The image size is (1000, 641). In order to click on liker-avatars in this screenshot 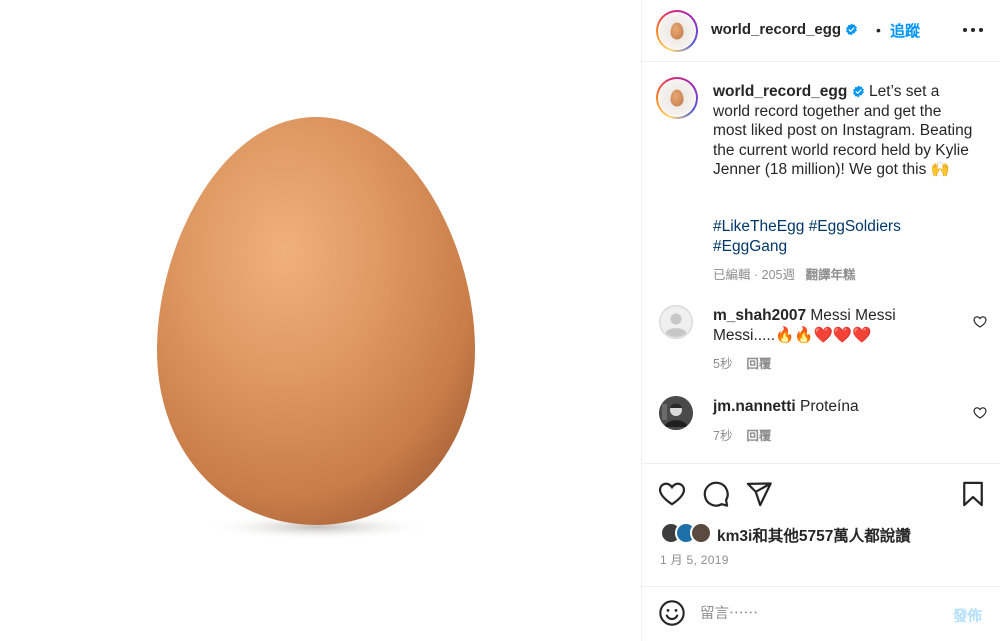, I will do `click(688, 533)`.